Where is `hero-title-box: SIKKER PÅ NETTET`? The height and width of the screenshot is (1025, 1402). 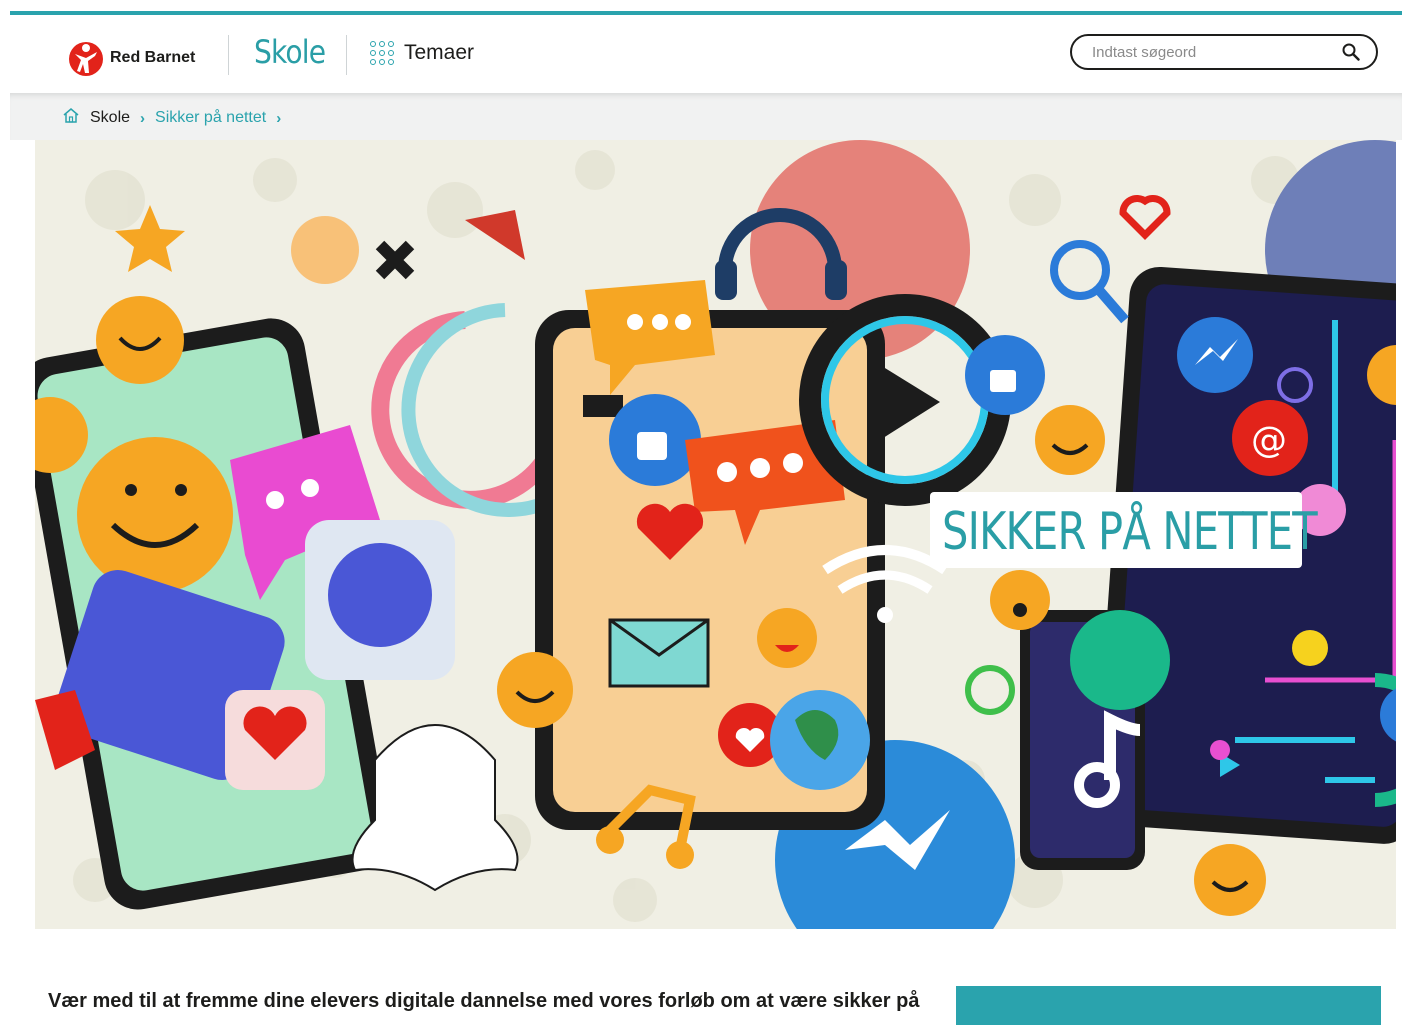 hero-title-box: SIKKER PÅ NETTET is located at coordinates (1124, 530).